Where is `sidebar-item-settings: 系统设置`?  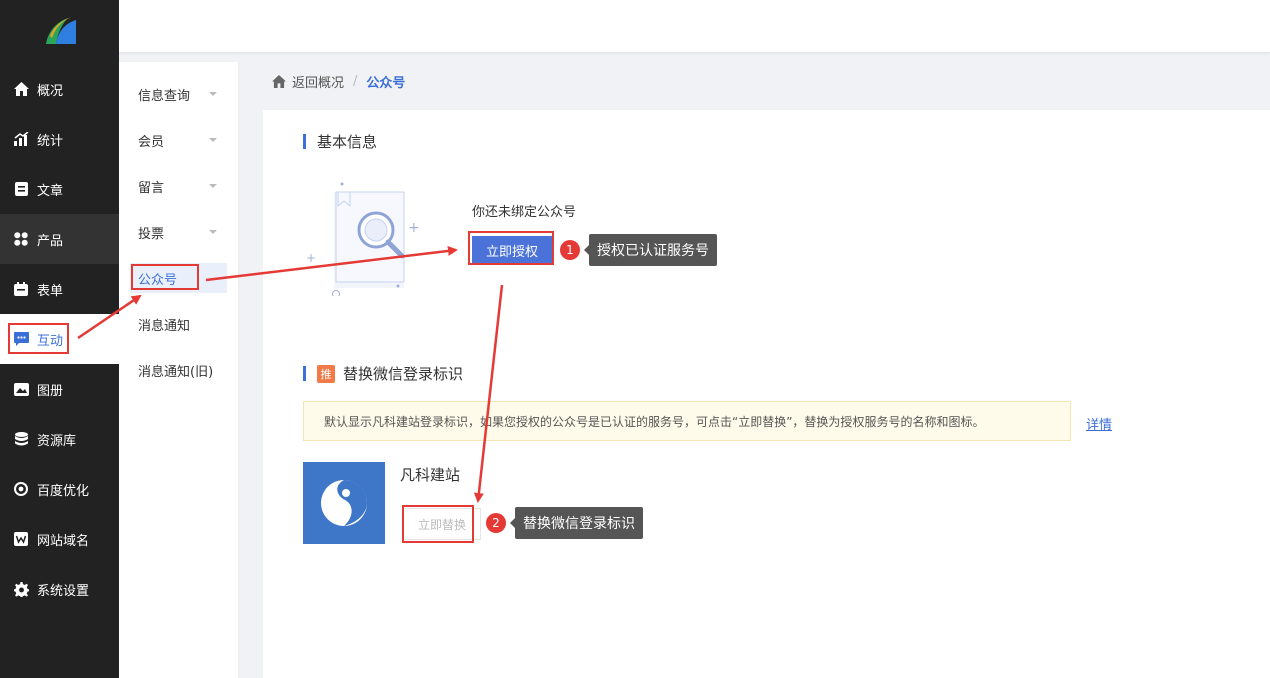
sidebar-item-settings: 系统设置 is located at coordinates (59, 589).